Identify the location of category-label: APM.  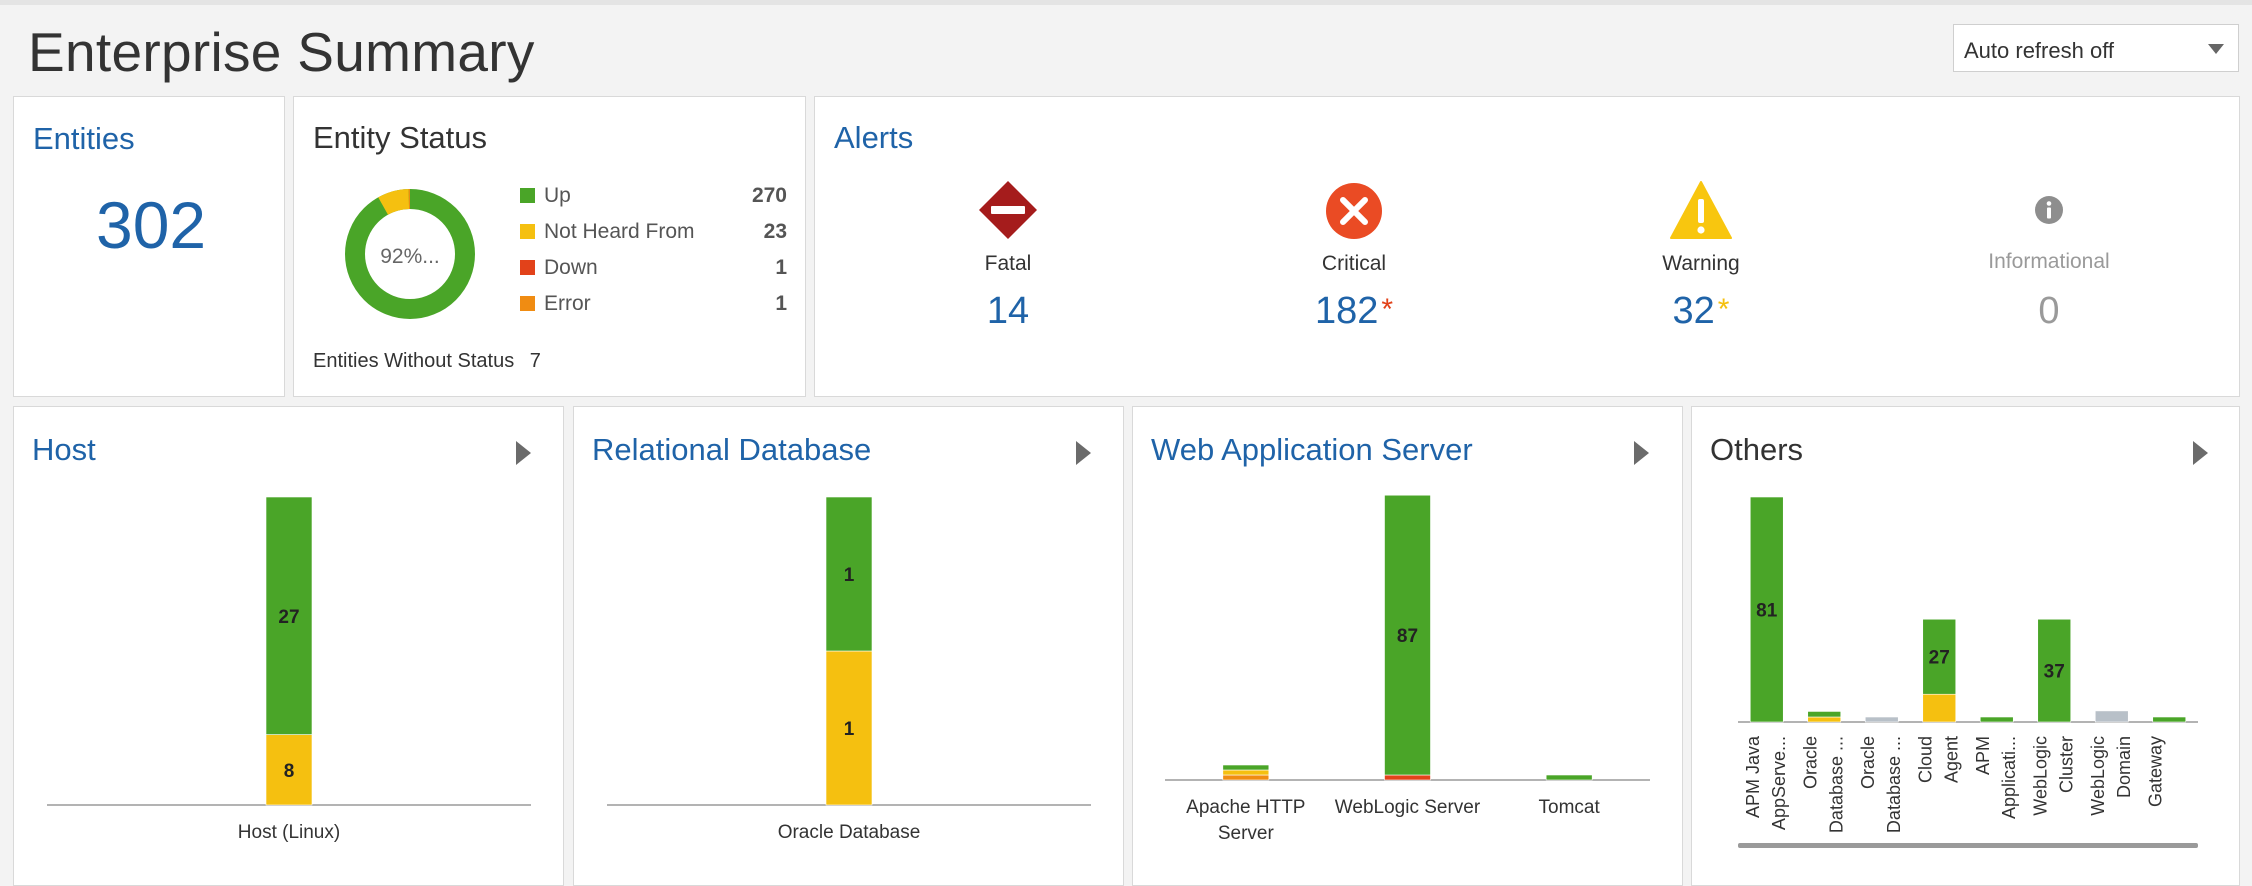
(1983, 755).